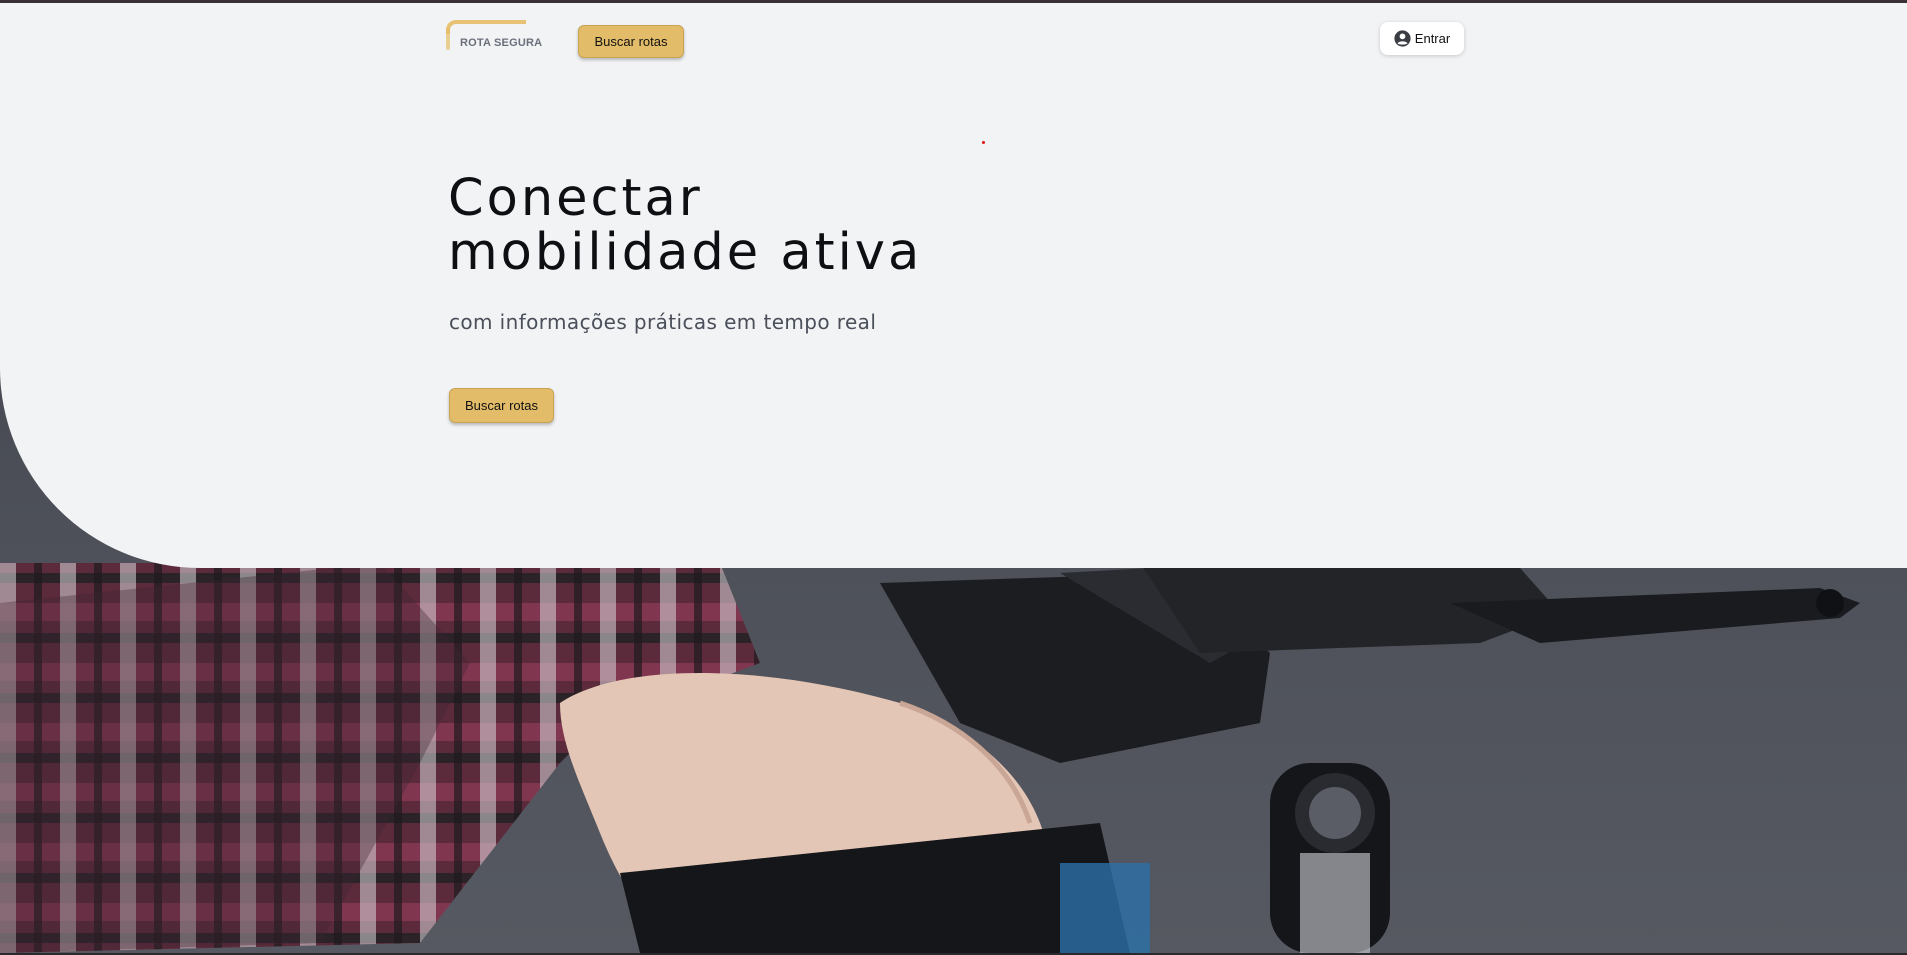 Image resolution: width=1907 pixels, height=955 pixels. What do you see at coordinates (663, 322) in the screenshot?
I see `hero-subtitle: com informações práticas em tempo real` at bounding box center [663, 322].